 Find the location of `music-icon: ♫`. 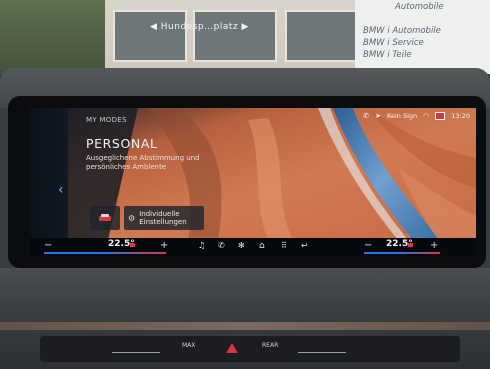

music-icon: ♫ is located at coordinates (201, 245).